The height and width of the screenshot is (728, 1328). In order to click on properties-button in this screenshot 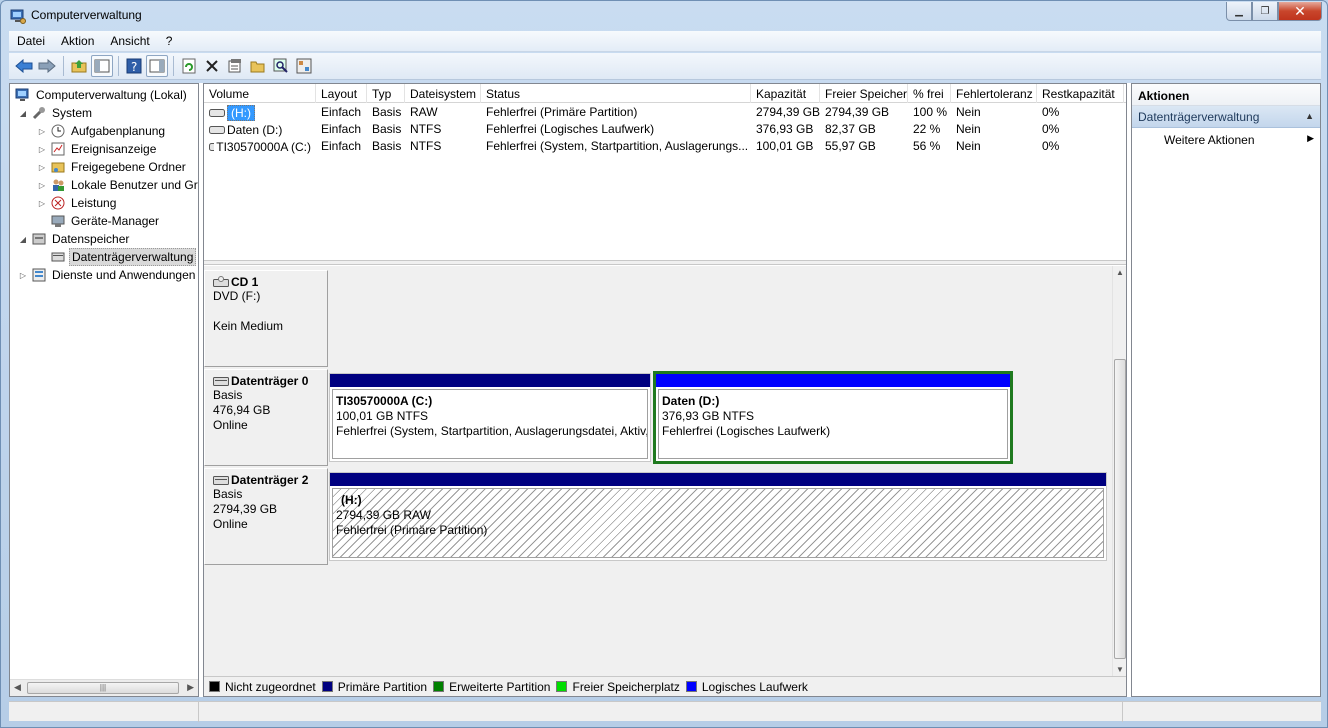, I will do `click(235, 66)`.